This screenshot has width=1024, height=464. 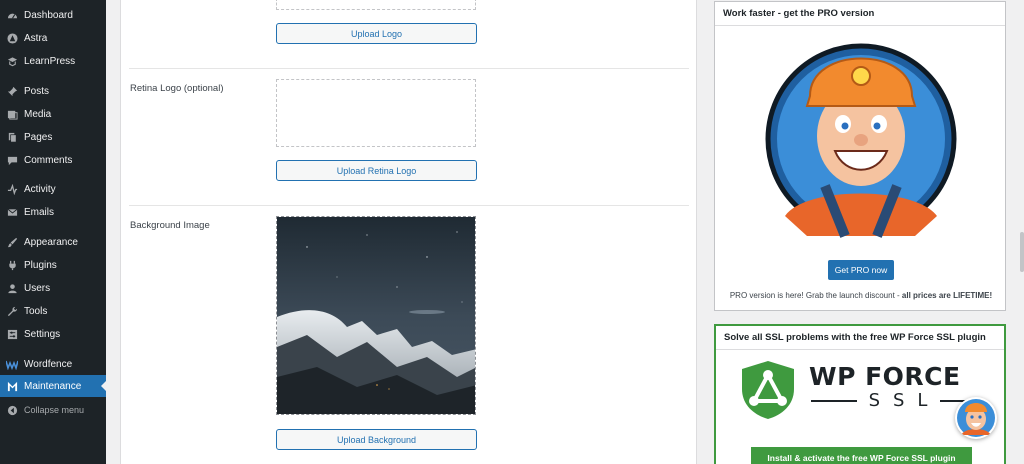 I want to click on sidebar-item-tools: Tools, so click(x=53, y=311).